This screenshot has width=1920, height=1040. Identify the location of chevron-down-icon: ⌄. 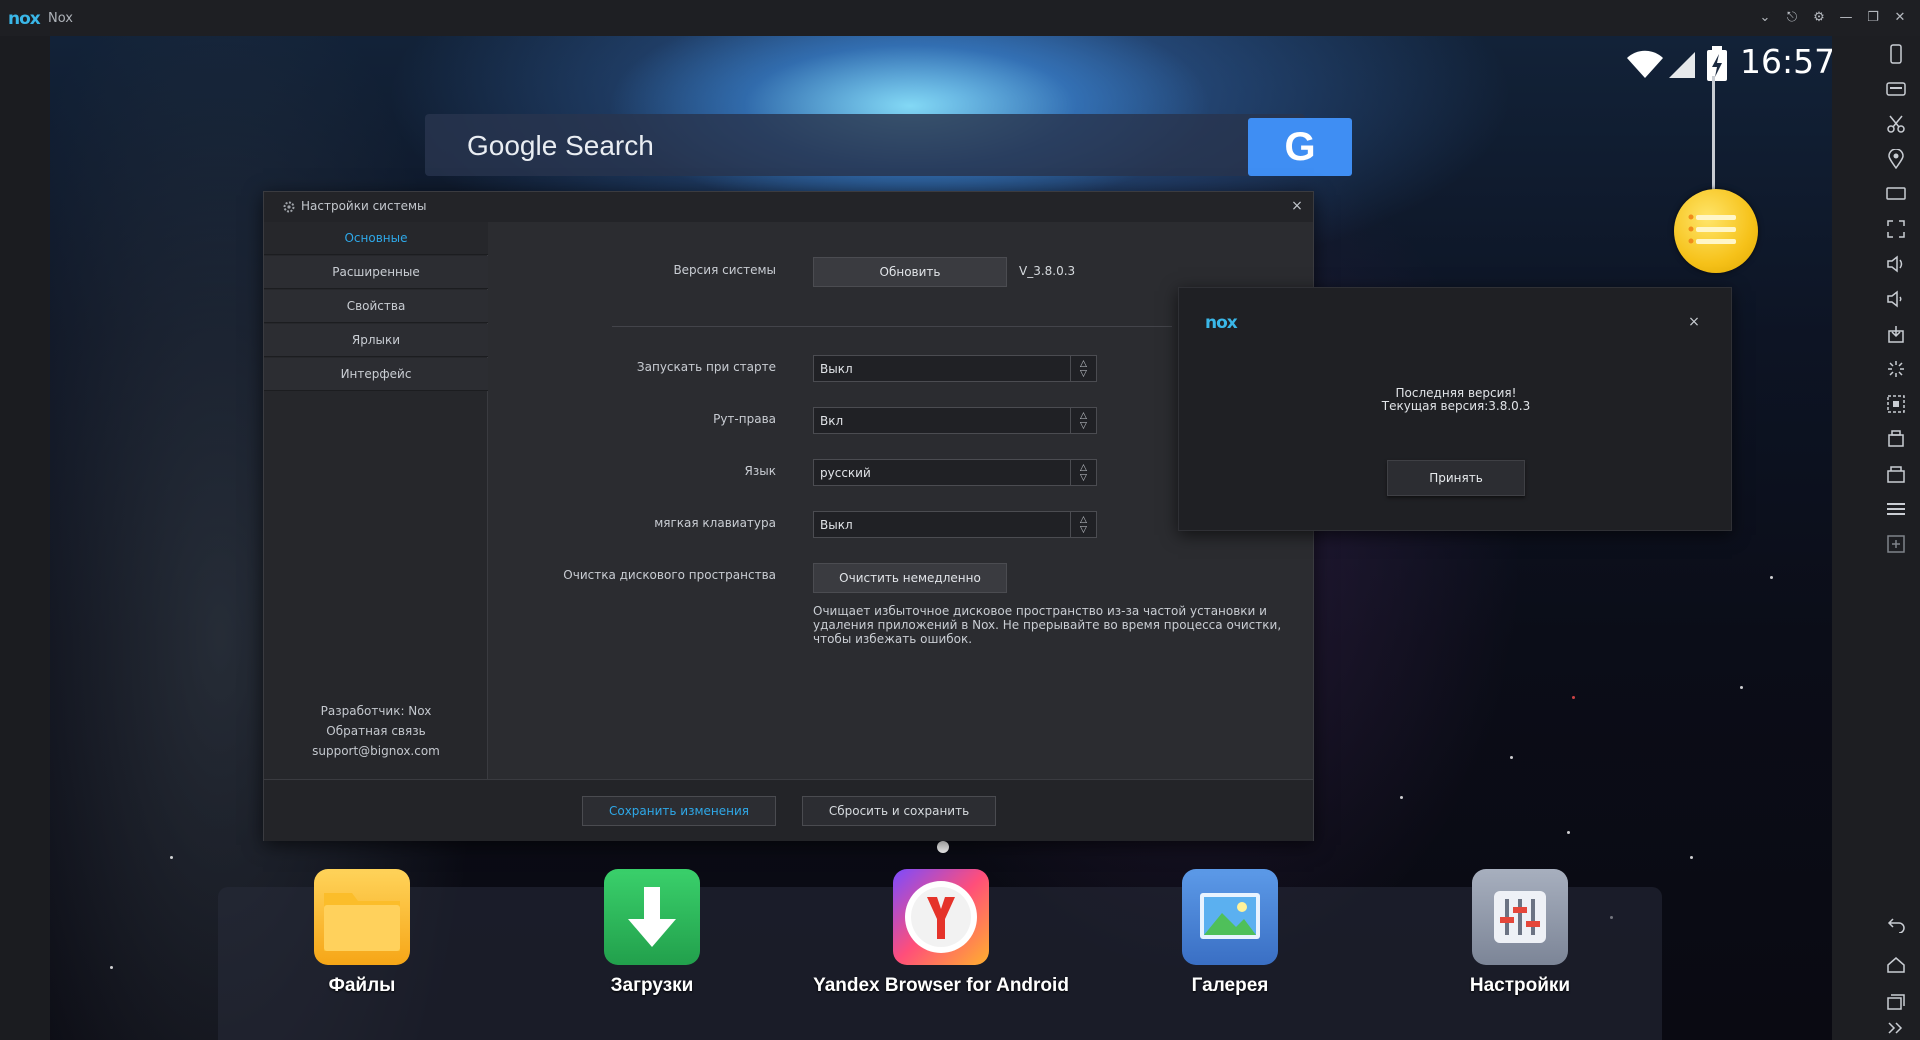
(1765, 18).